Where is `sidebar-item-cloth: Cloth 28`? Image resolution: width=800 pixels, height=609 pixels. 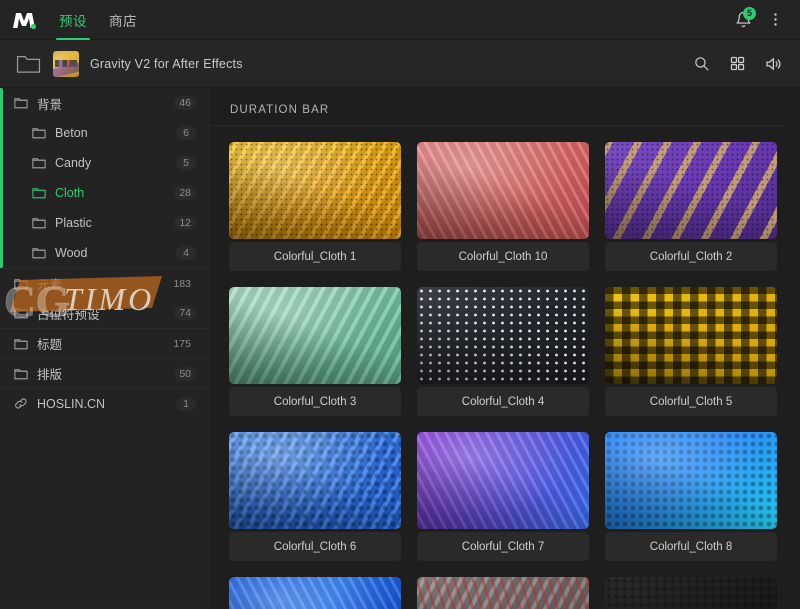 sidebar-item-cloth: Cloth 28 is located at coordinates (105, 193).